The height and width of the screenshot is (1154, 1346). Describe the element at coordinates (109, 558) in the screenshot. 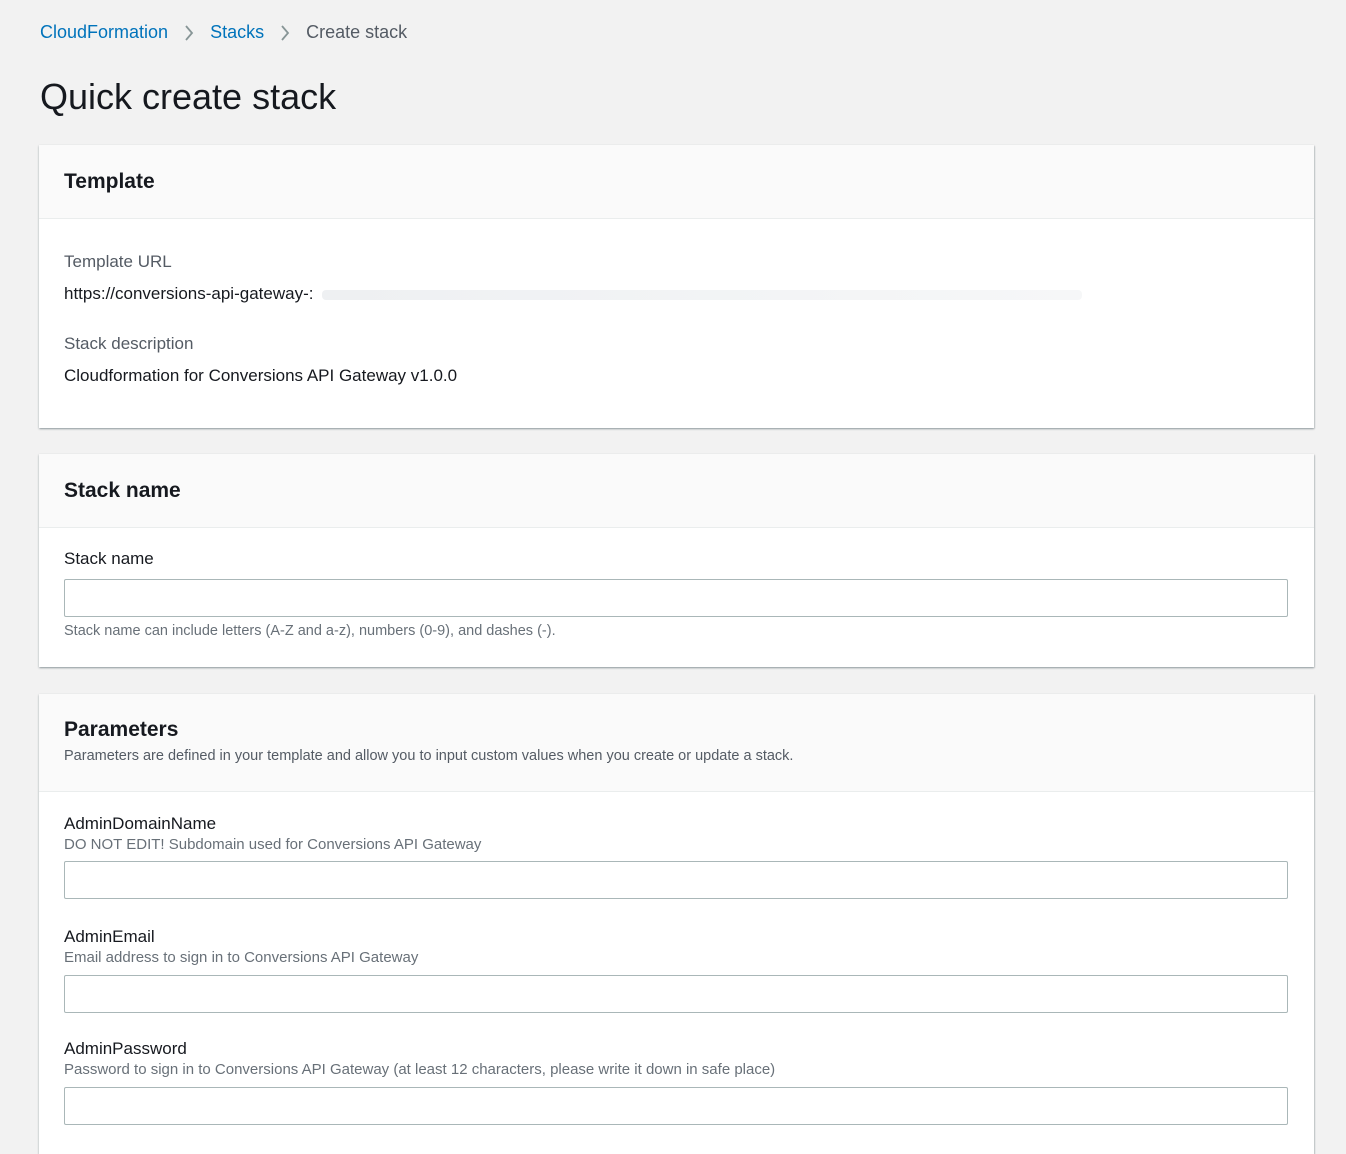

I see `stack-name-field-label: Stack name` at that location.